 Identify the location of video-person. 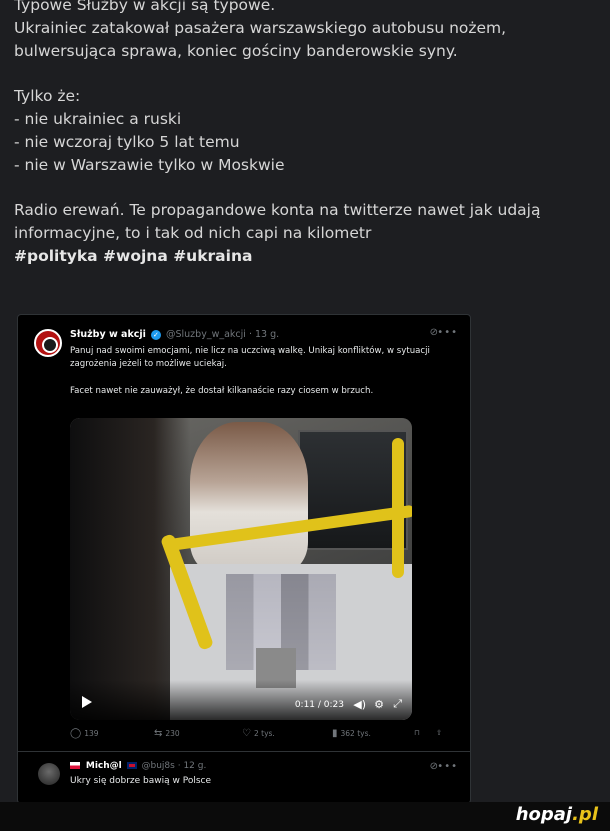
(249, 497).